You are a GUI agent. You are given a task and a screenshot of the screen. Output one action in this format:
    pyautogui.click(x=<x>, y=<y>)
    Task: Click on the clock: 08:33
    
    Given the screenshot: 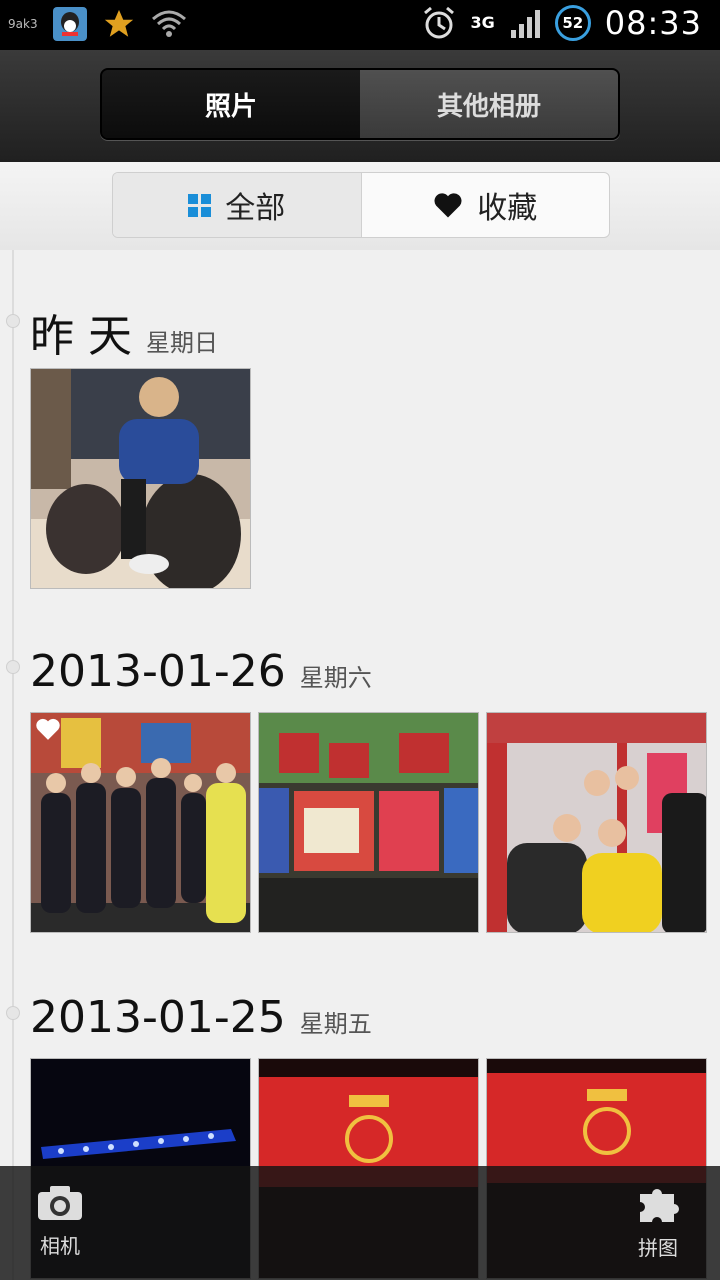 What is the action you would take?
    pyautogui.click(x=653, y=23)
    